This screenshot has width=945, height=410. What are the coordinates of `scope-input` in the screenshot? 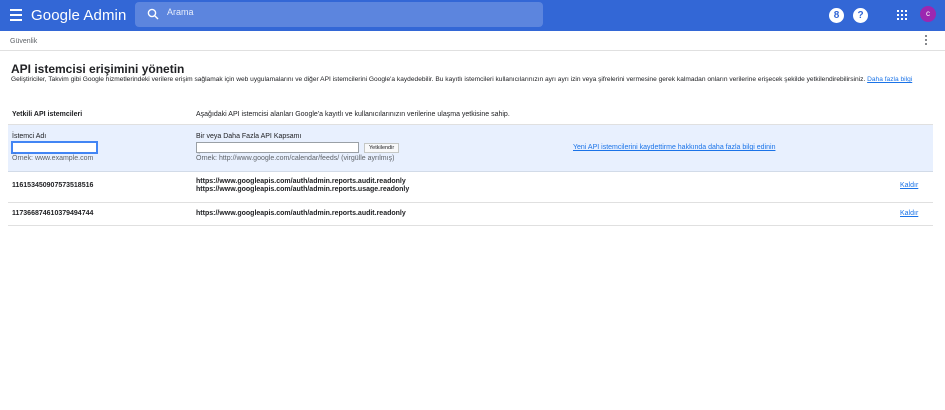 It's located at (277, 147).